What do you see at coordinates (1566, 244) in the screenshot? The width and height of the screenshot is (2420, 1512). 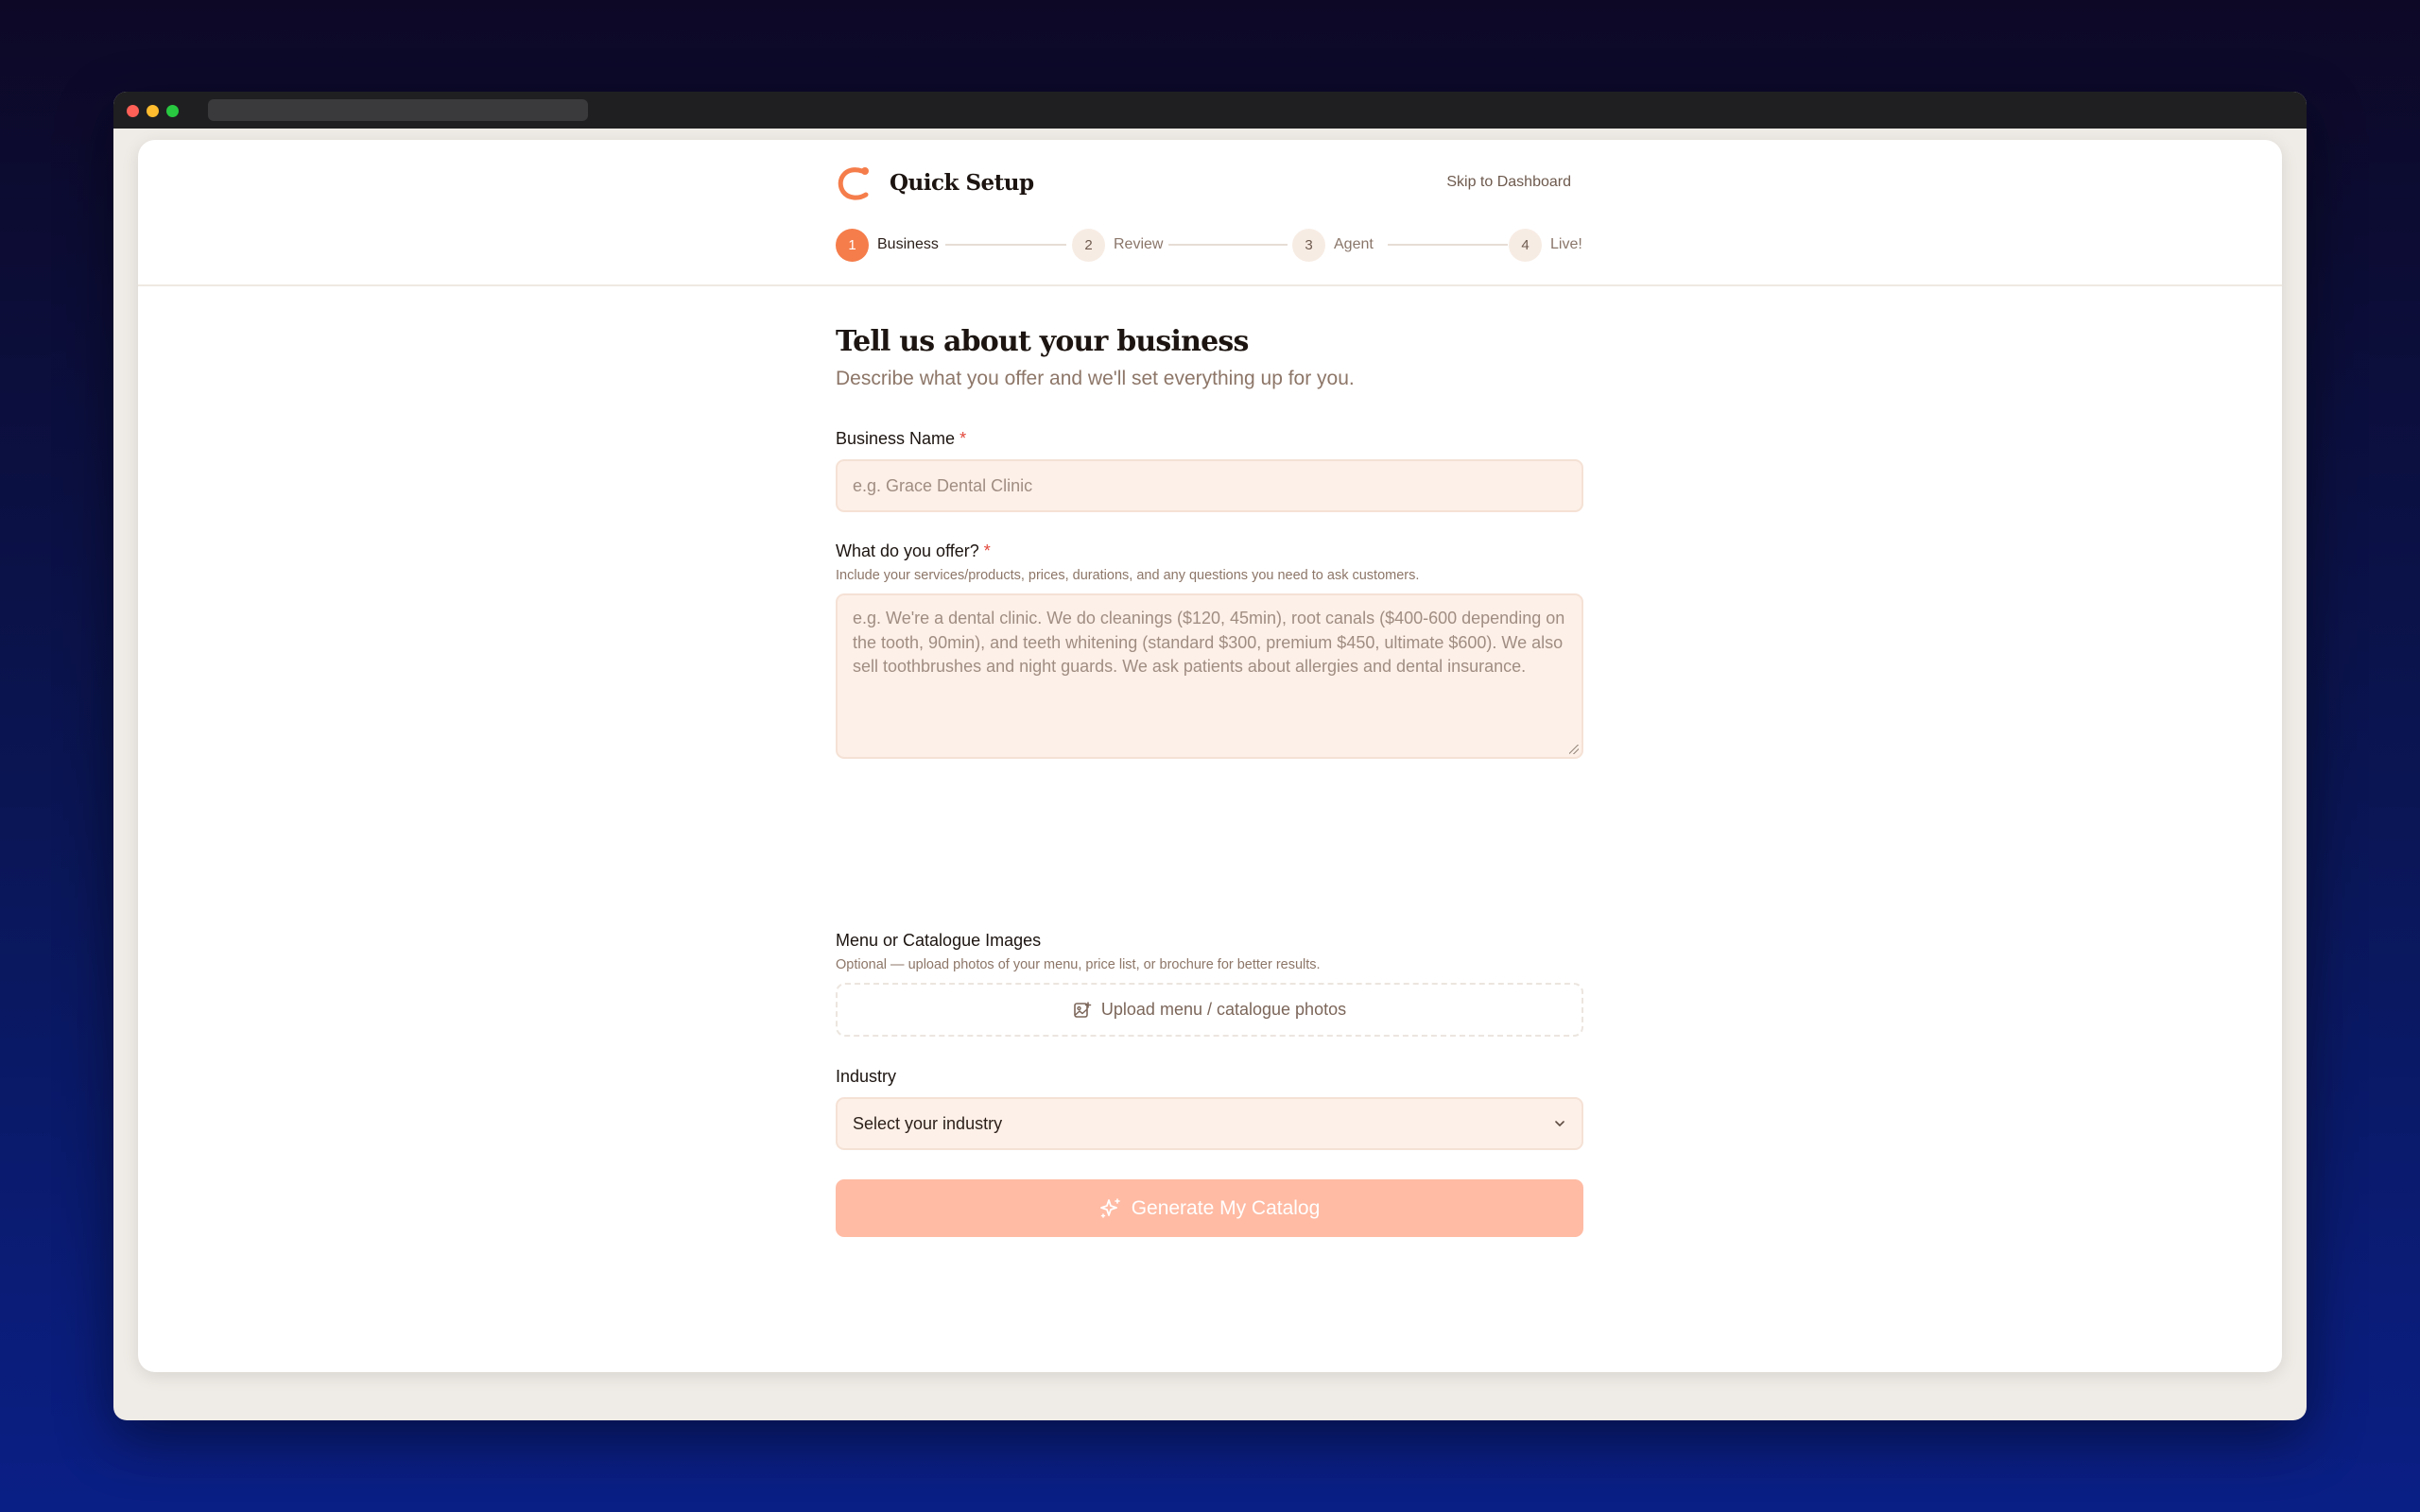 I see `step-label: Live!` at bounding box center [1566, 244].